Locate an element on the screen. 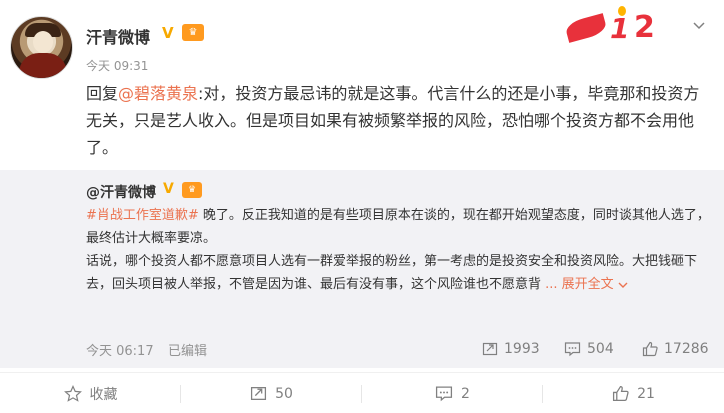 Image resolution: width=724 pixels, height=413 pixels. star-icon is located at coordinates (72, 393).